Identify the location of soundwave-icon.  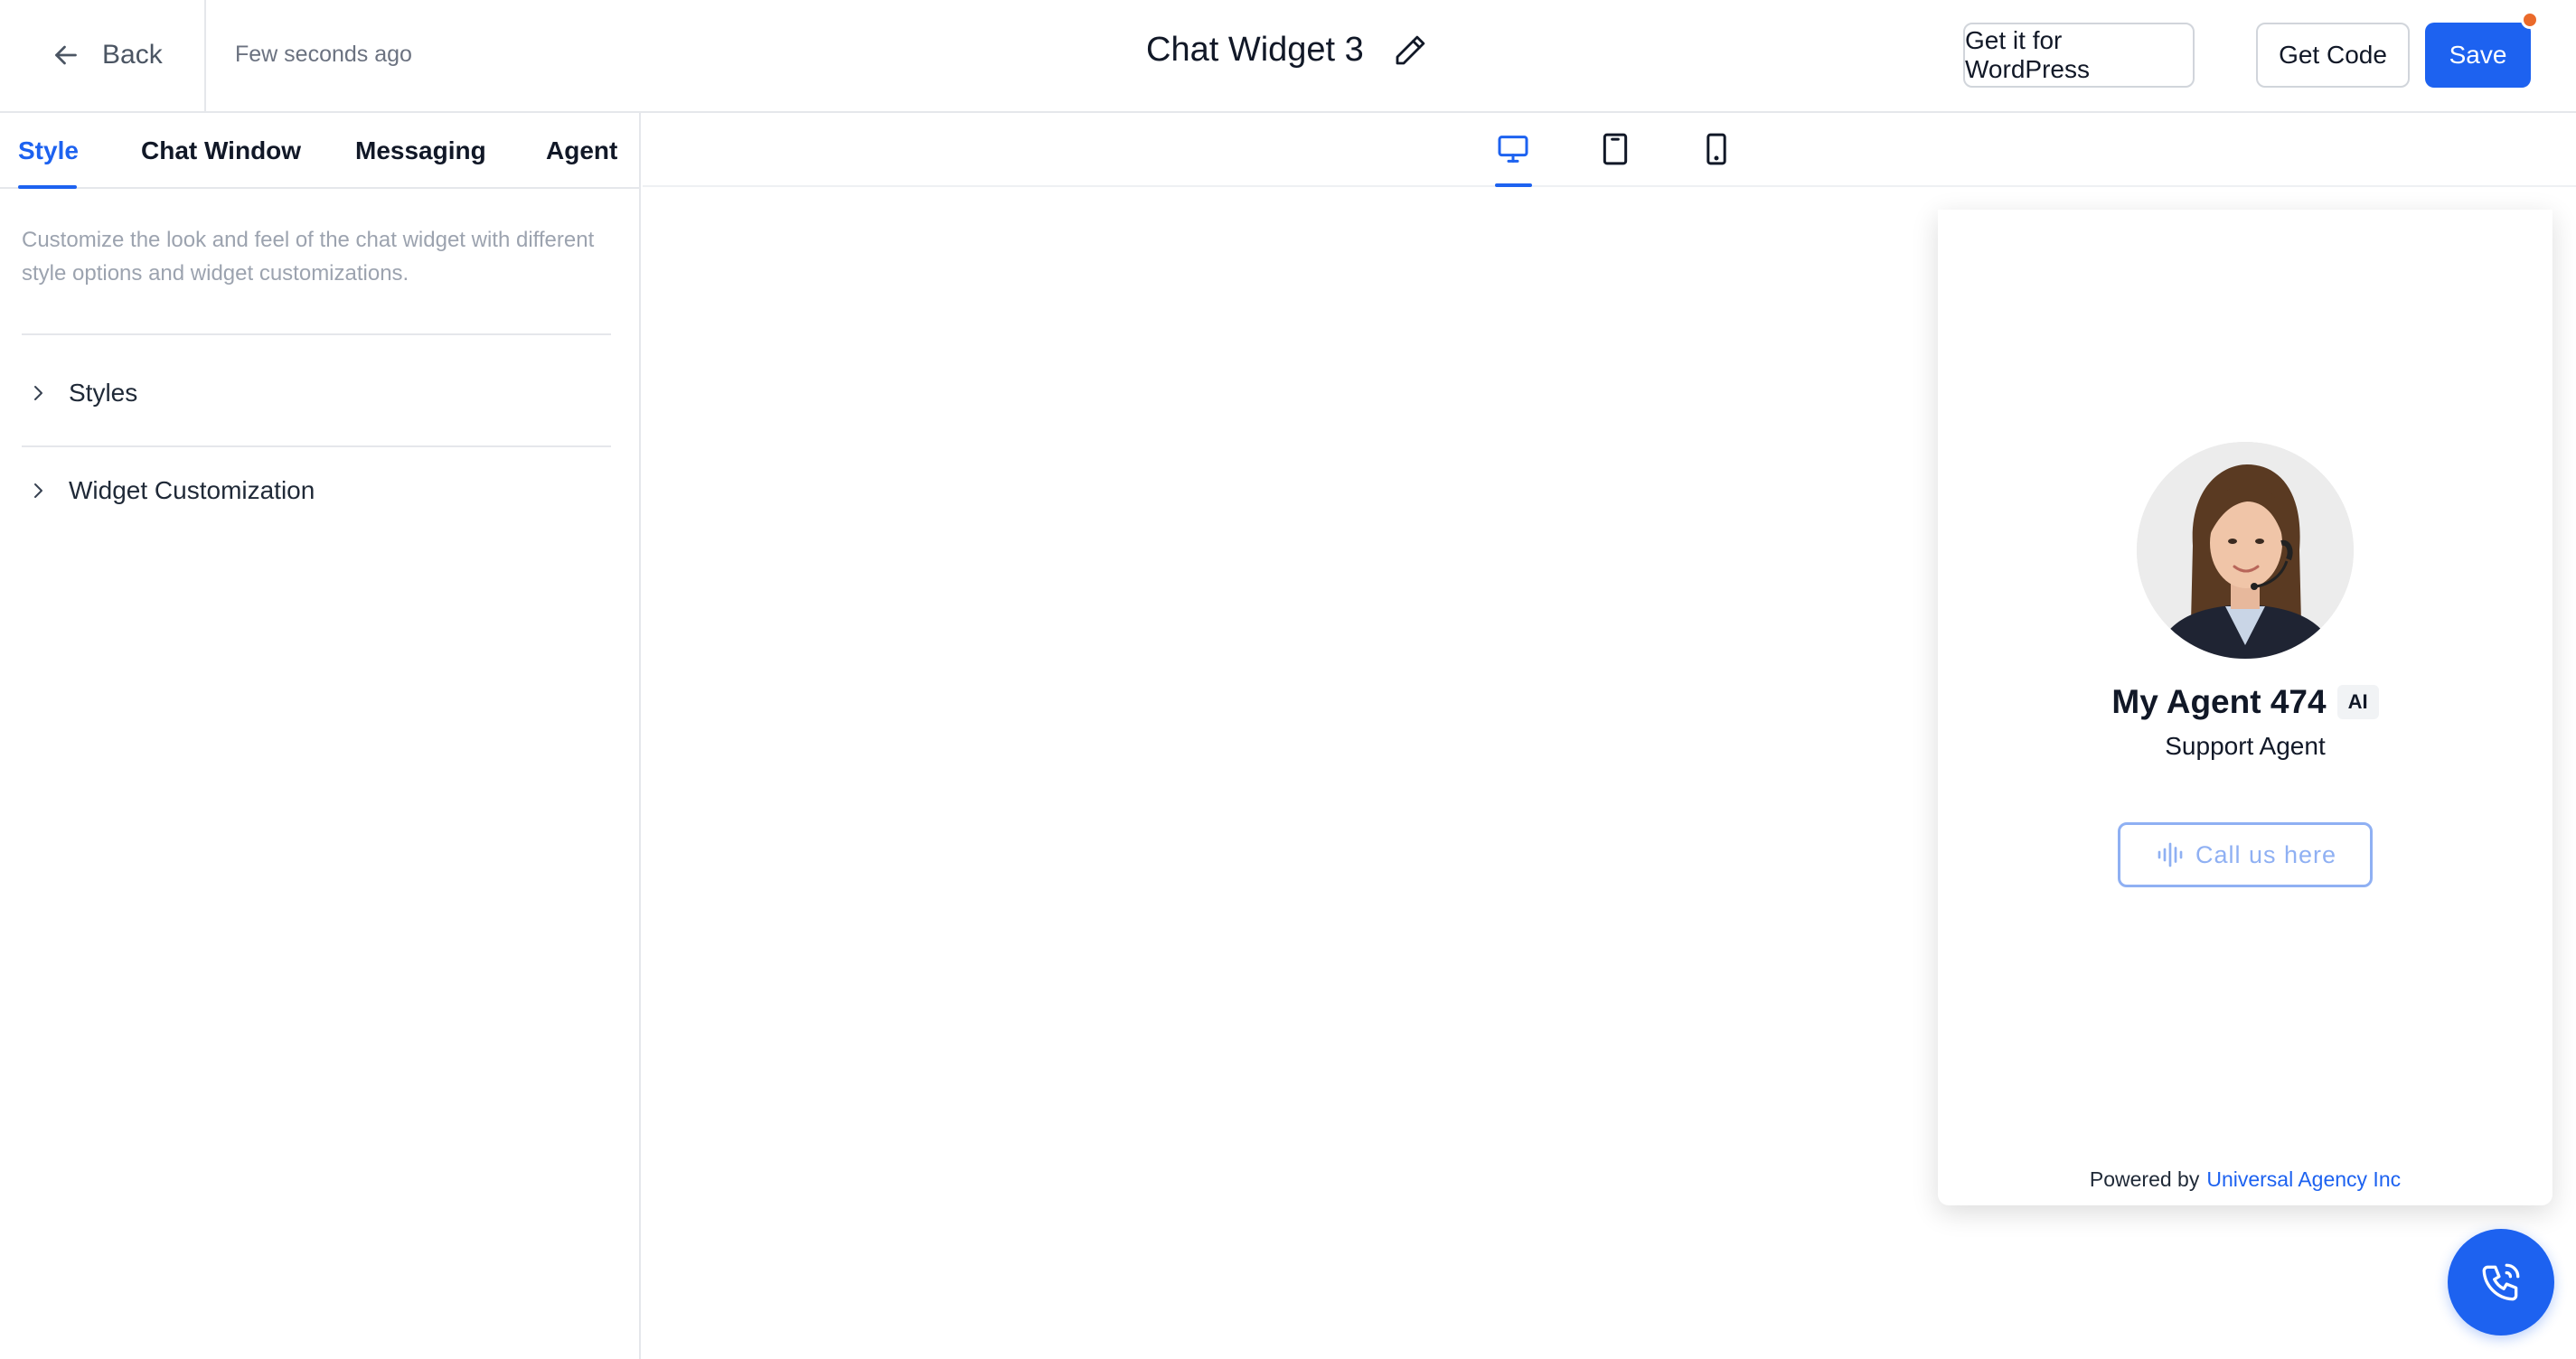
(2171, 855).